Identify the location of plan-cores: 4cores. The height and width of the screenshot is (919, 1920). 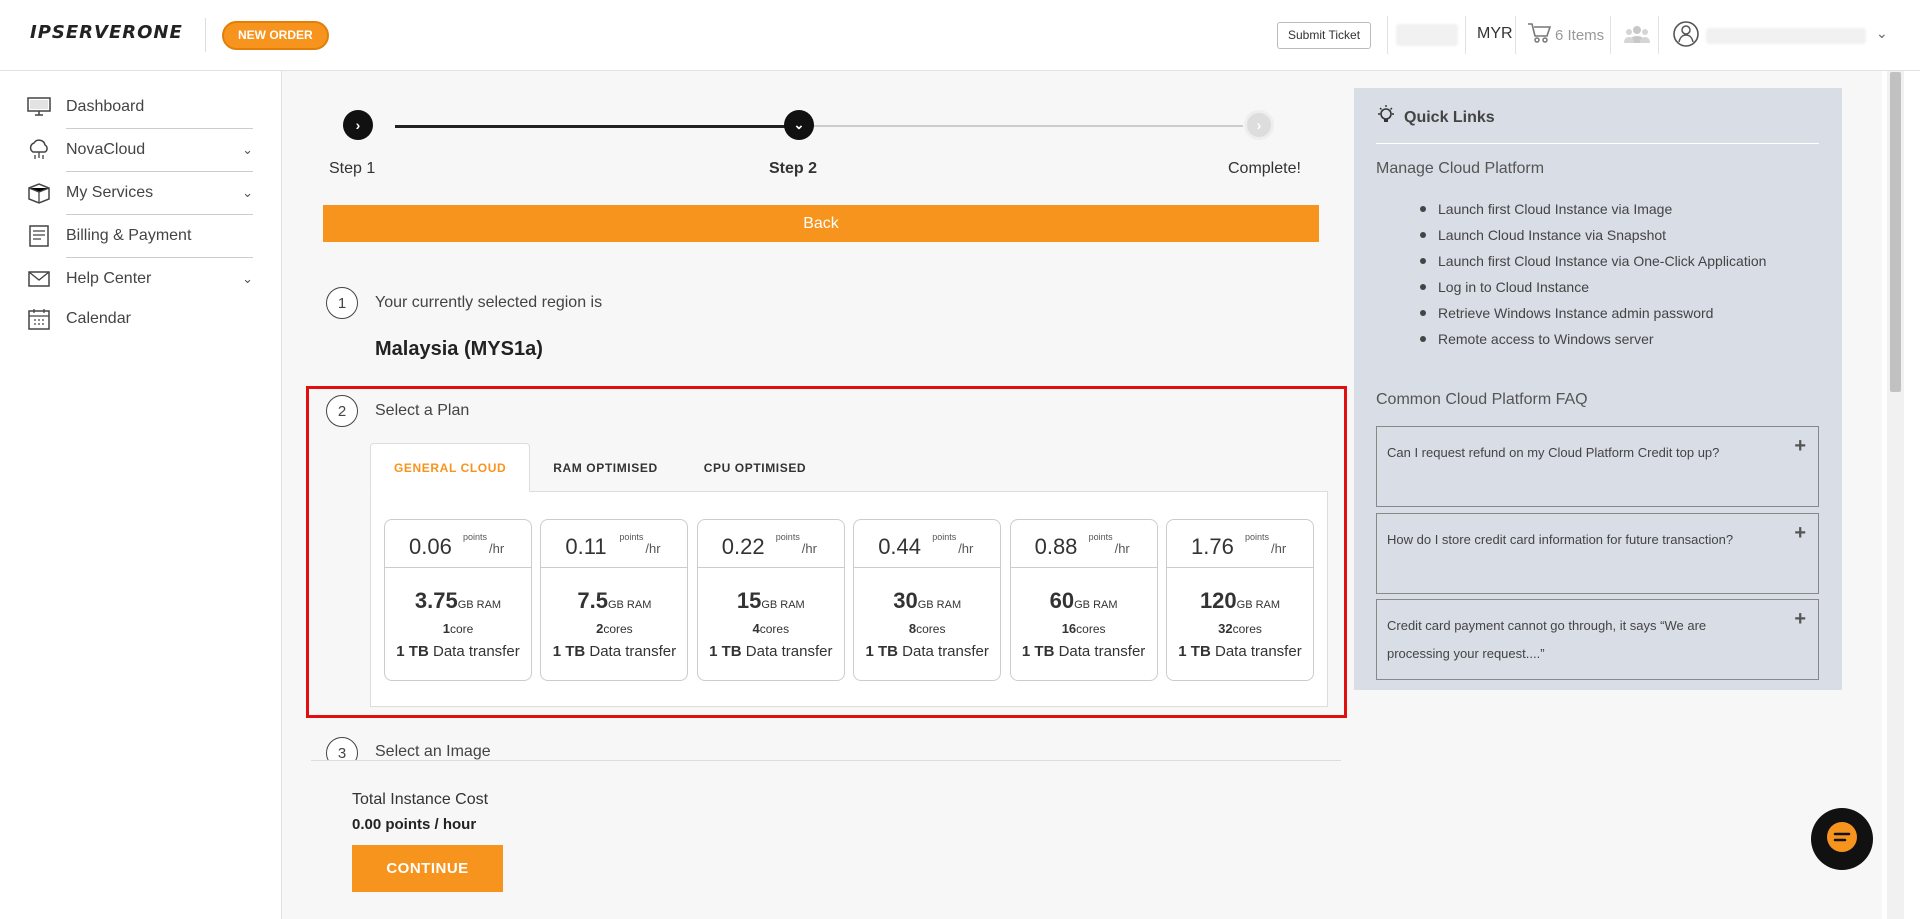
(771, 628).